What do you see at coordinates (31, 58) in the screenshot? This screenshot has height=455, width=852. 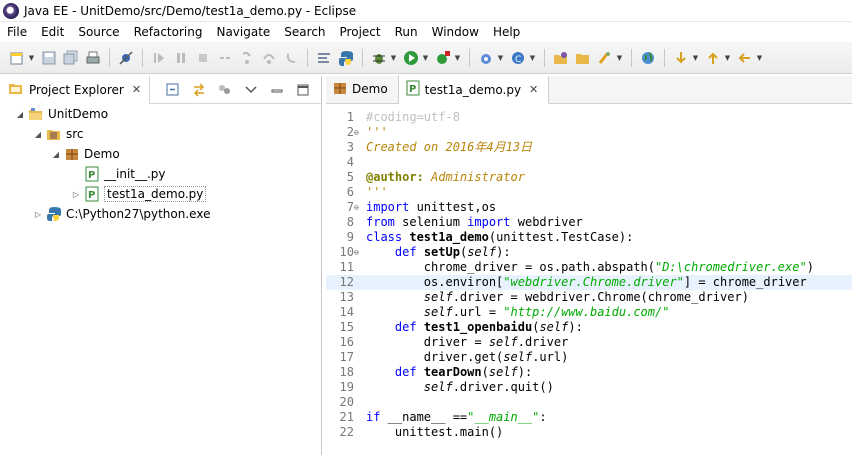 I see `new-dropdown-icon: ▼` at bounding box center [31, 58].